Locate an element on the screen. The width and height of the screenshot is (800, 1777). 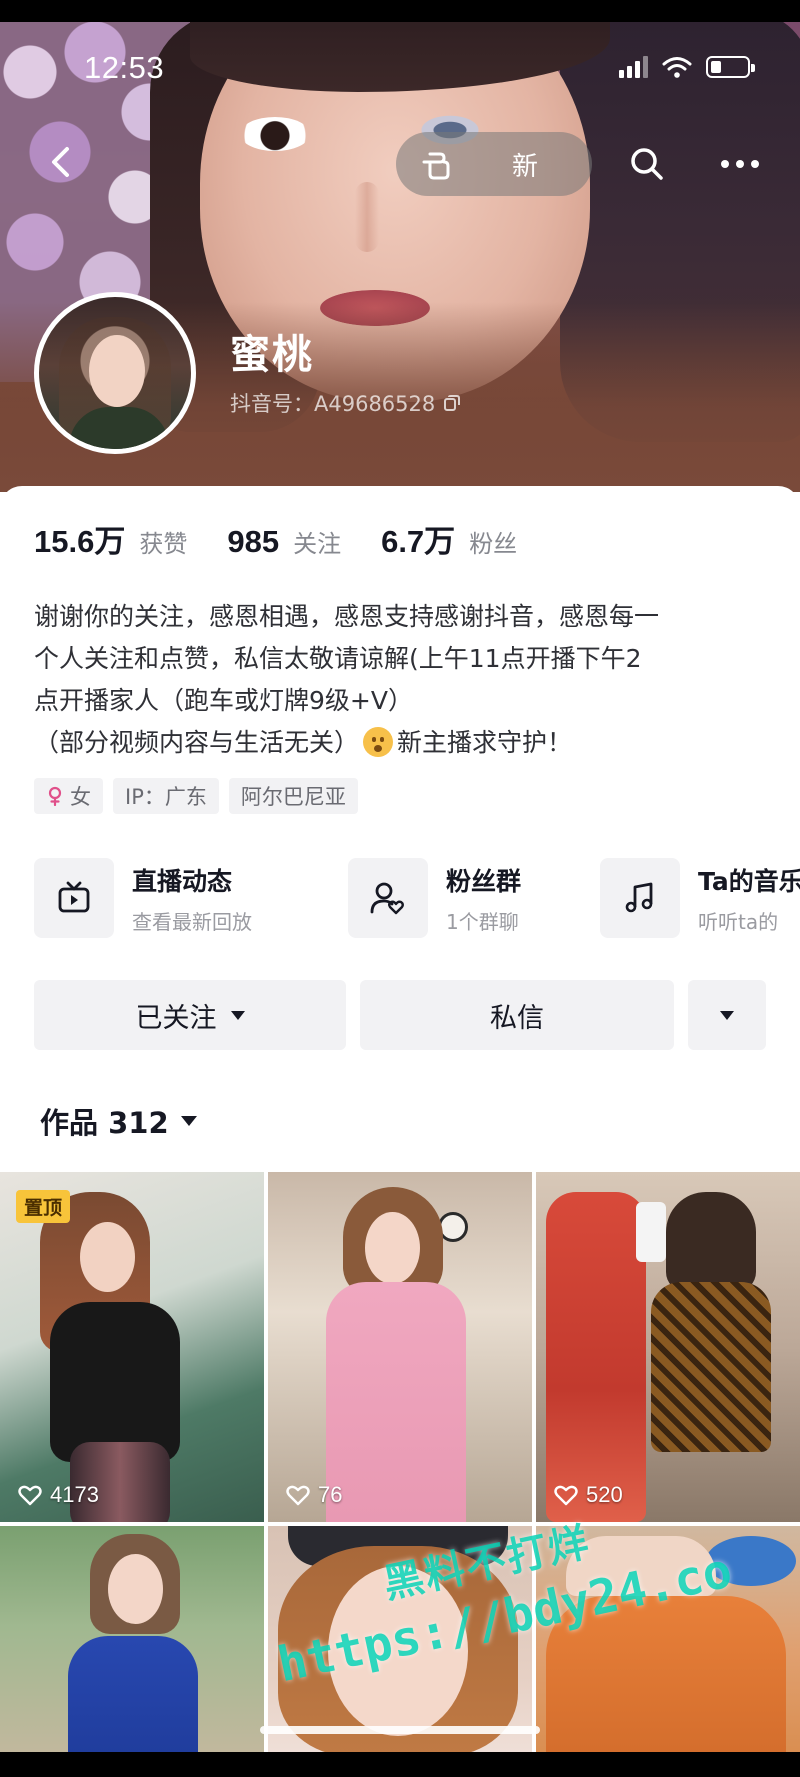
status-icons is located at coordinates (687, 67).